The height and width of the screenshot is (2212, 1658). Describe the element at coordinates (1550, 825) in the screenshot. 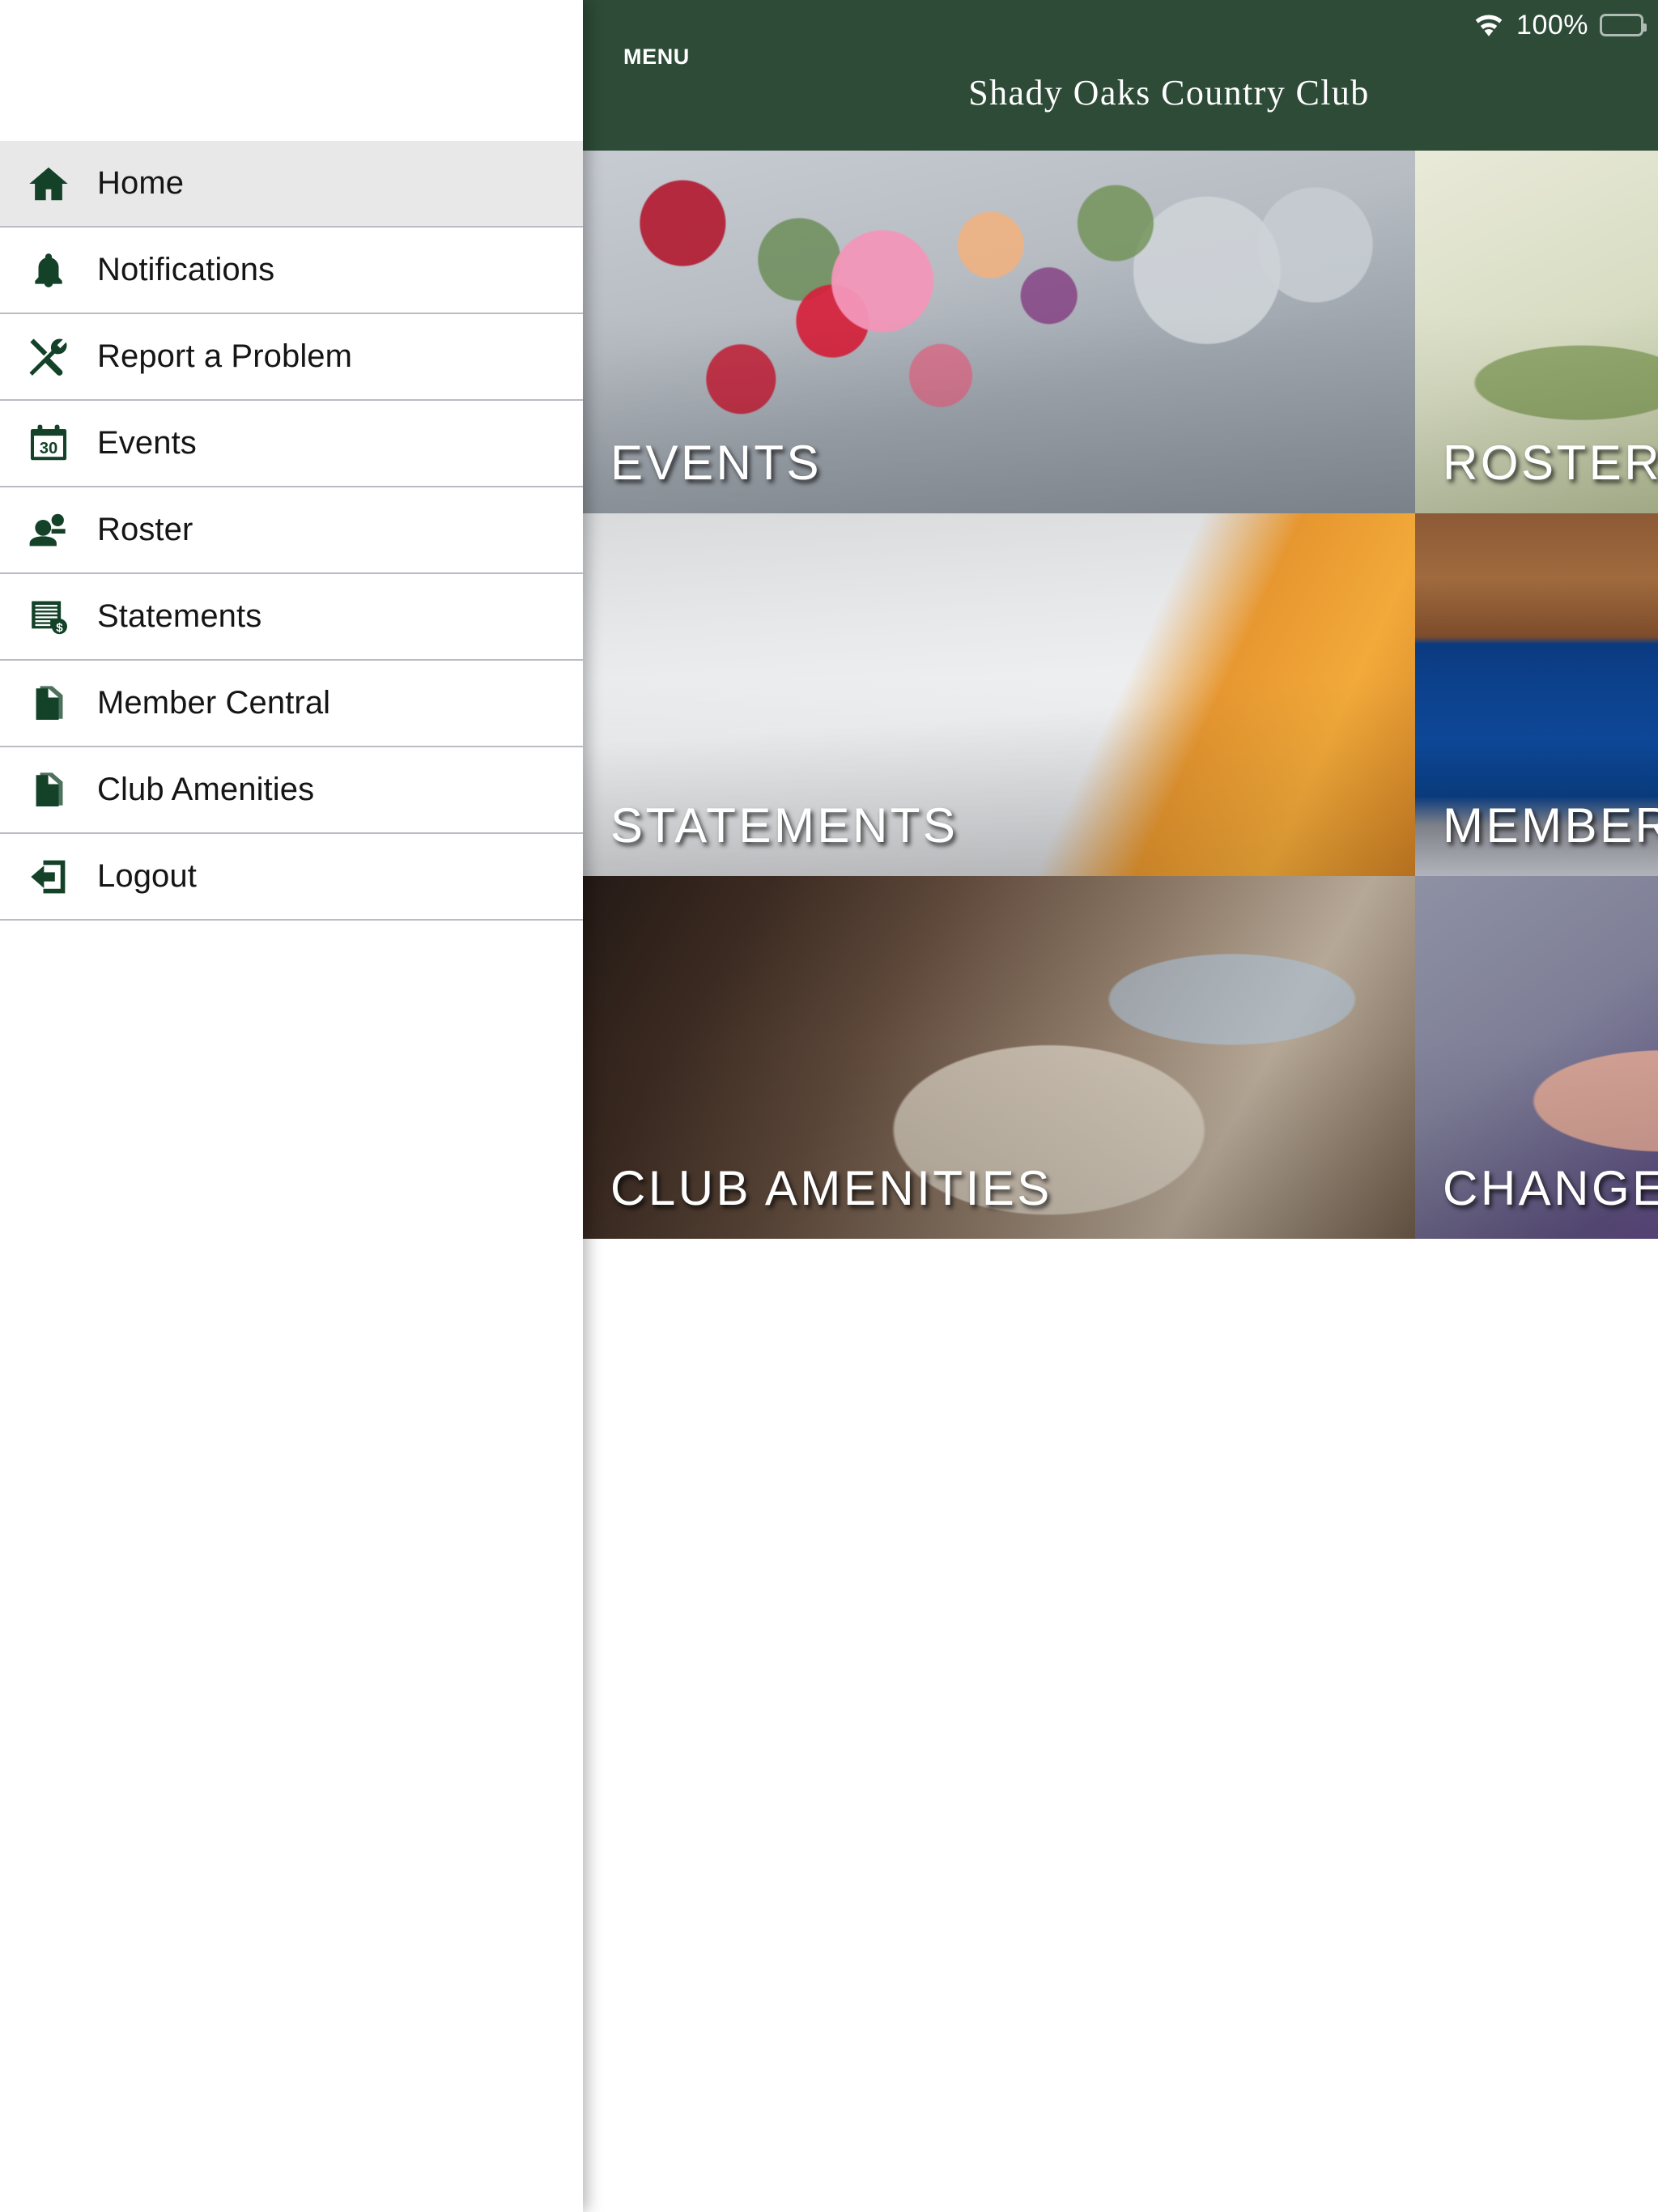

I see `tile-caption: MEMBER CENTRAL` at that location.